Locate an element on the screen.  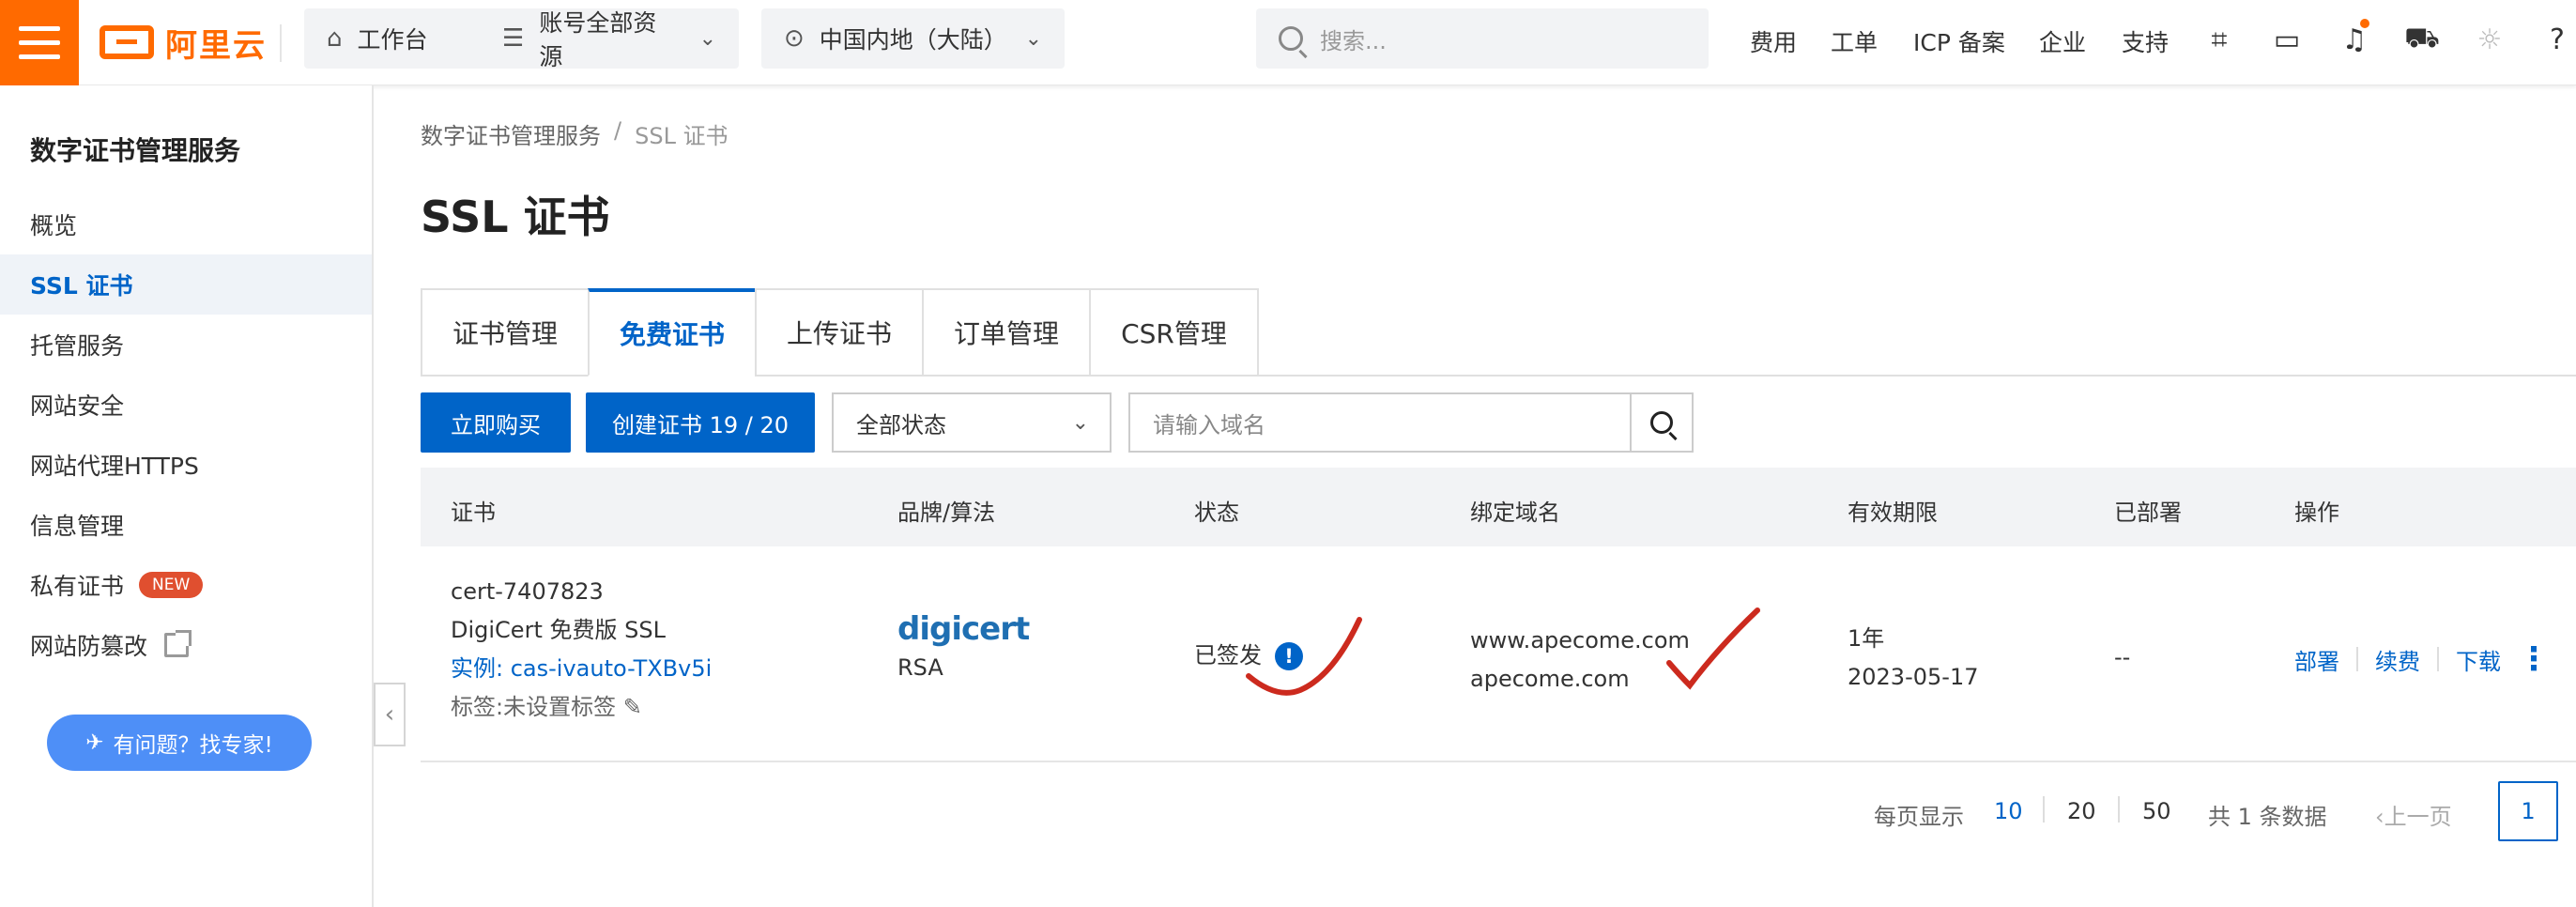
table-header: 证书 品牌/算法 状态 绑定域名 有效期限 已部署 操作 is located at coordinates (1498, 507).